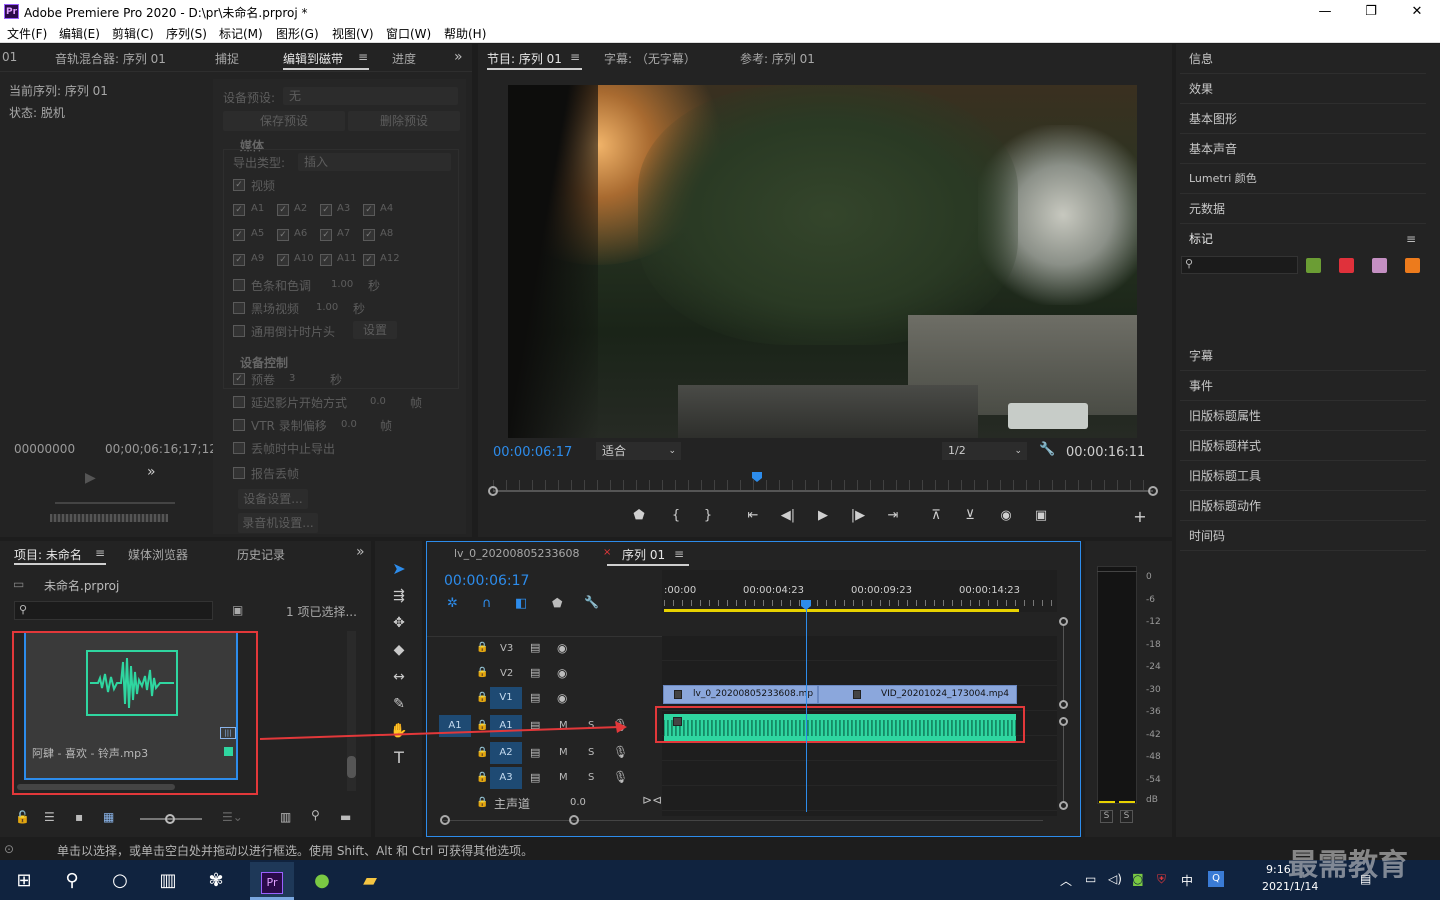  Describe the element at coordinates (591, 602) in the screenshot. I see `timeline-settings-icon: 🔧` at that location.